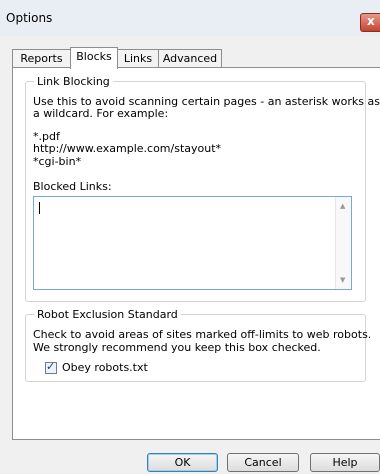  I want to click on cancel-button: Cancel, so click(263, 462).